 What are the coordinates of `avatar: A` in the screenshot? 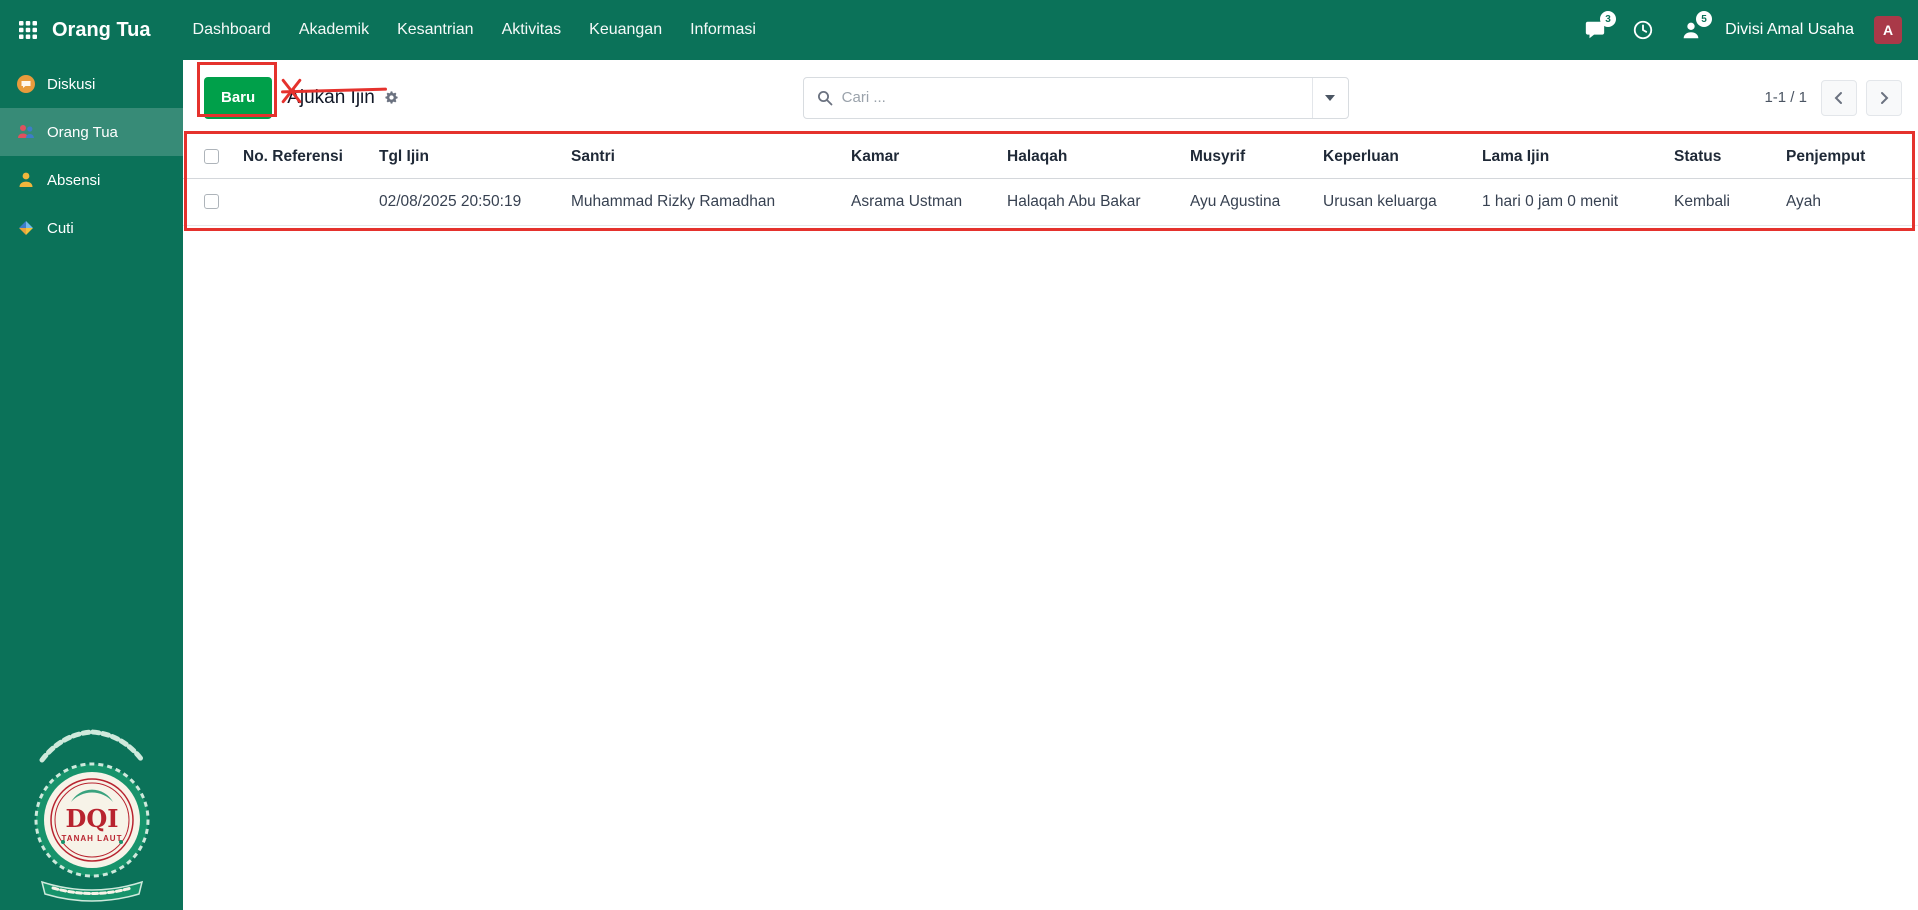 It's located at (1888, 30).